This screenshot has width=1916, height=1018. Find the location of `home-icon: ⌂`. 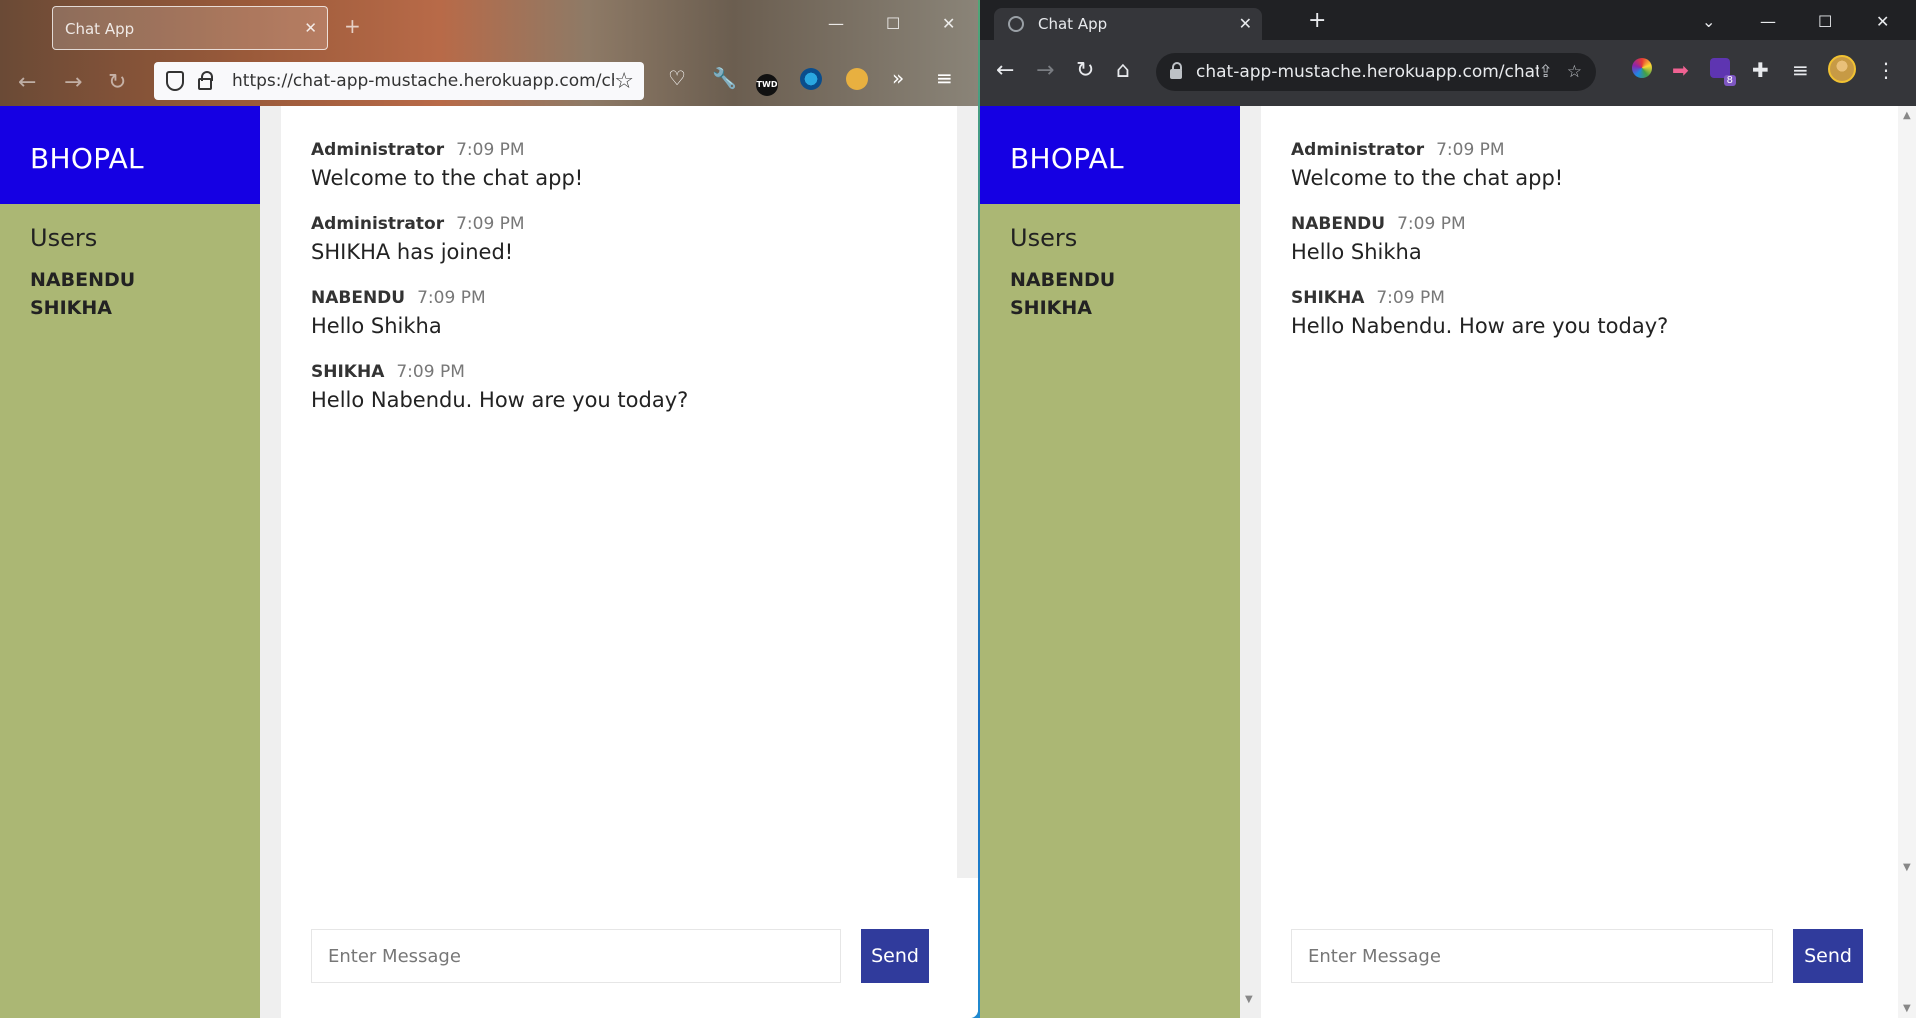

home-icon: ⌂ is located at coordinates (1123, 70).